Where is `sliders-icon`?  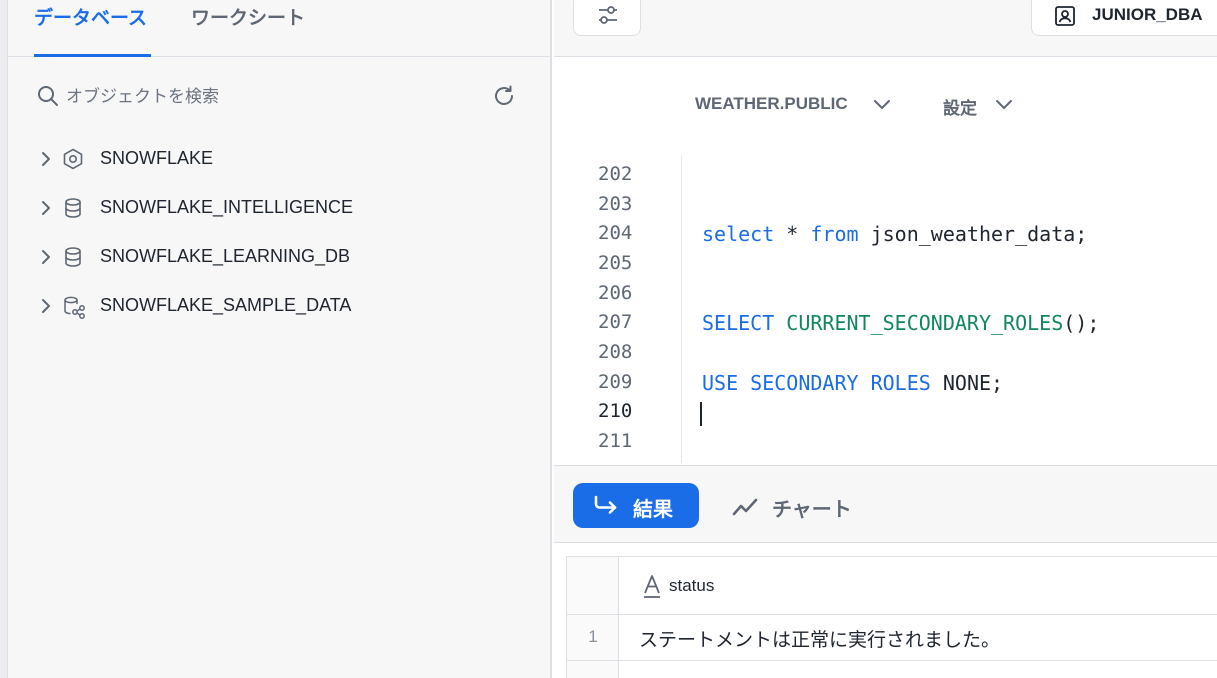 sliders-icon is located at coordinates (608, 15).